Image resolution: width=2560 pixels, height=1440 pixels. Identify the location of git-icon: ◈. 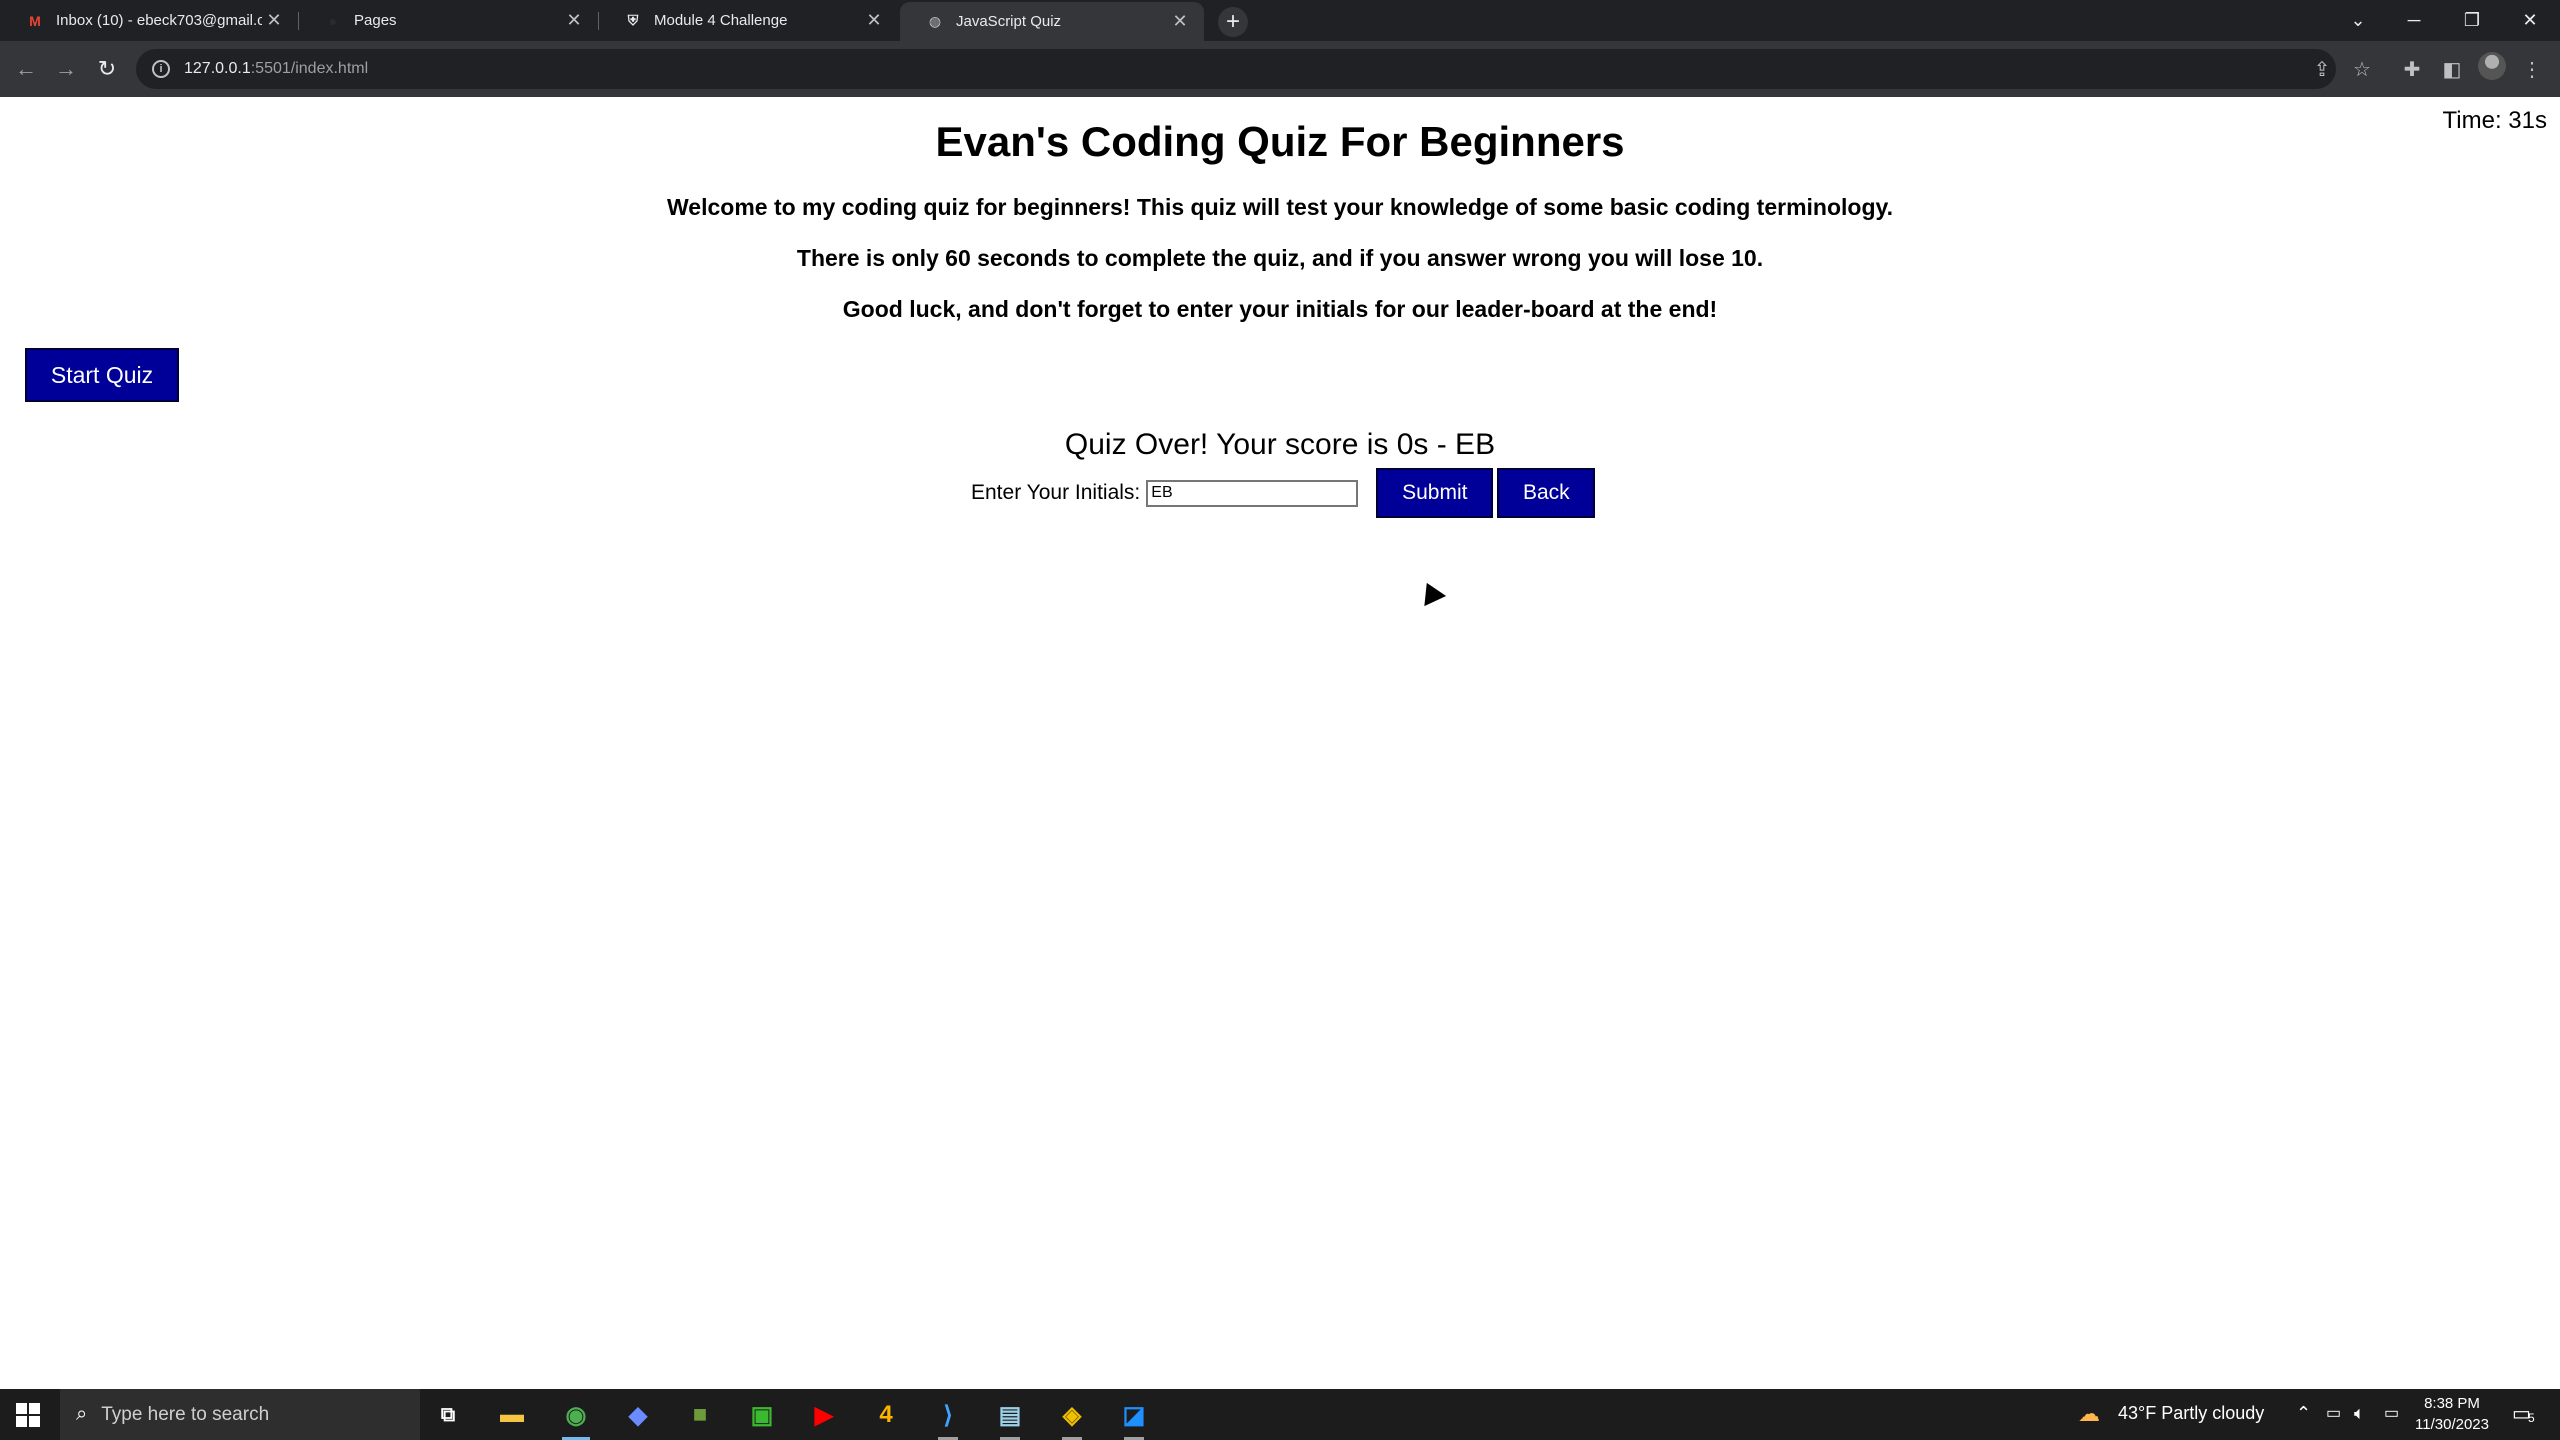
(1072, 1417).